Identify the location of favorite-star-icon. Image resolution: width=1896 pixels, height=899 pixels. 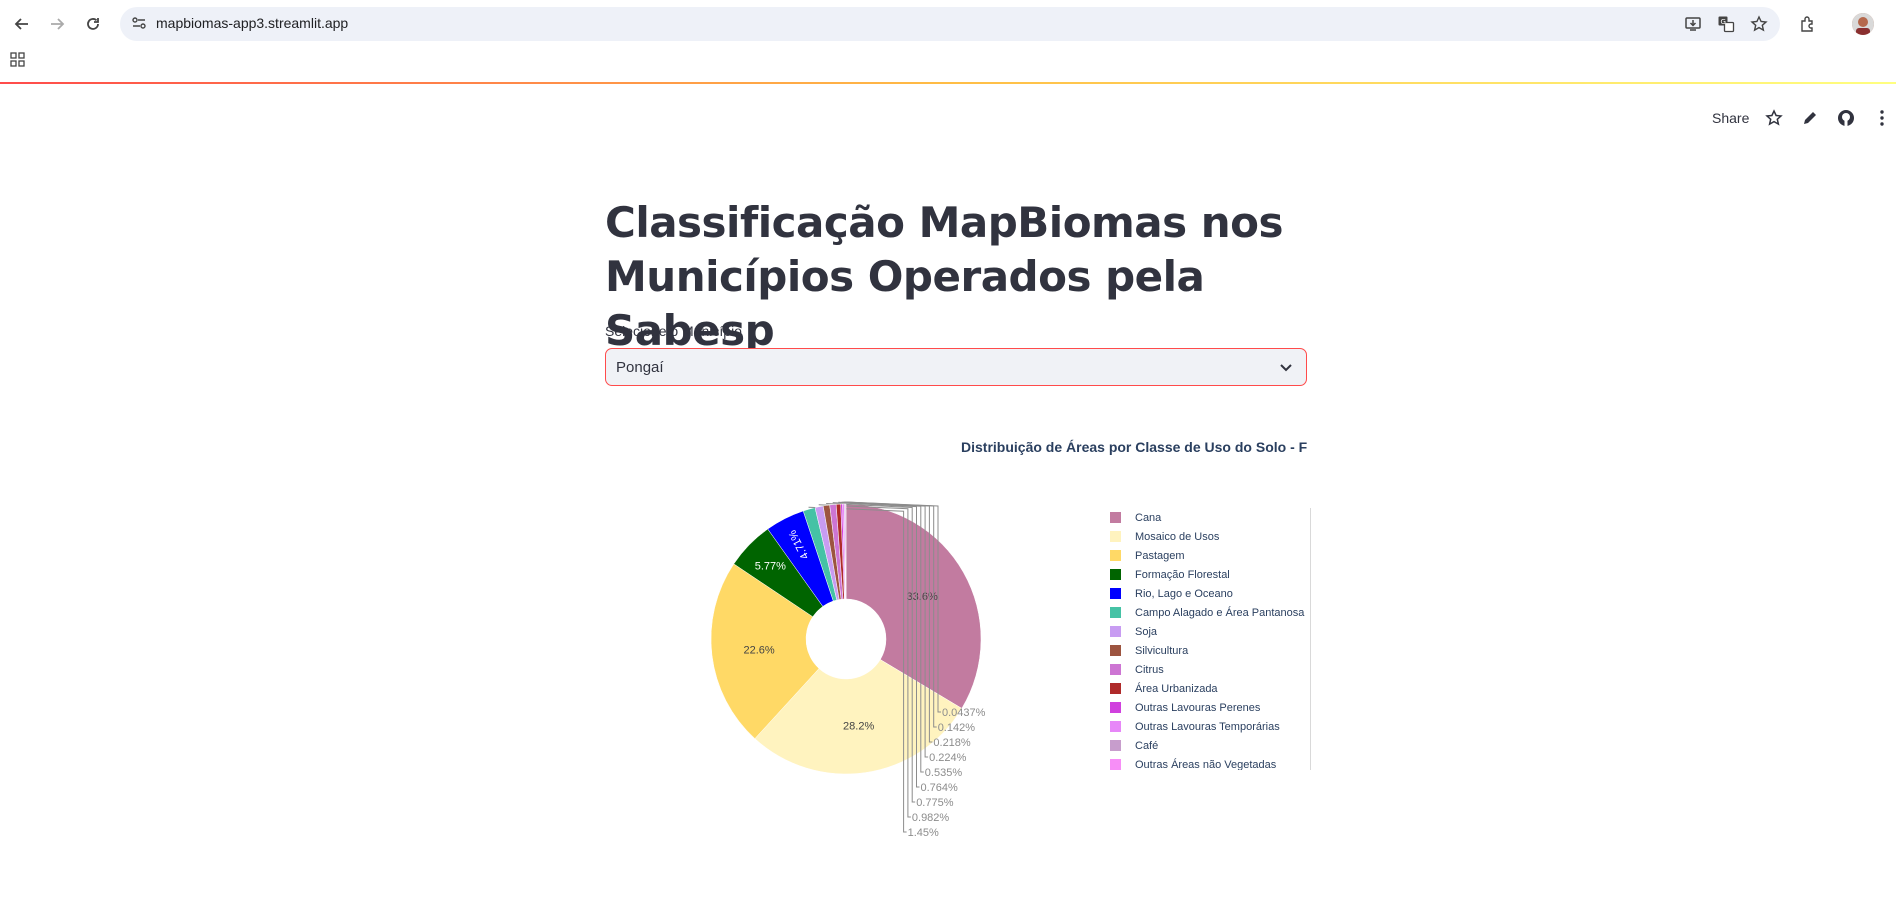
(1774, 118).